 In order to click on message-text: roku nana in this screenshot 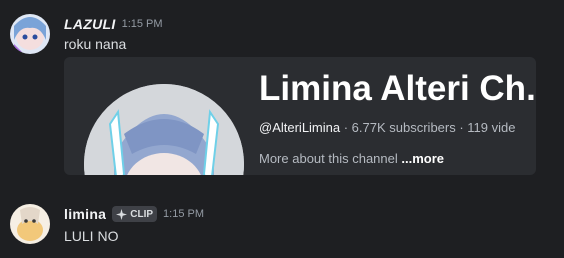, I will do `click(95, 44)`.